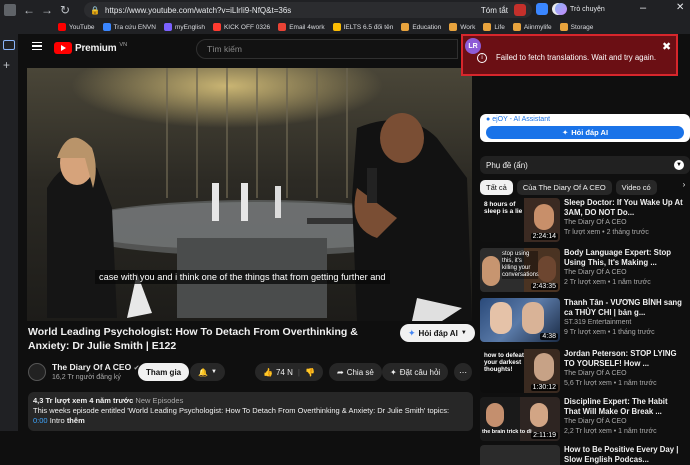  What do you see at coordinates (580, 9) in the screenshot?
I see `chat-button: Trò chuyện` at bounding box center [580, 9].